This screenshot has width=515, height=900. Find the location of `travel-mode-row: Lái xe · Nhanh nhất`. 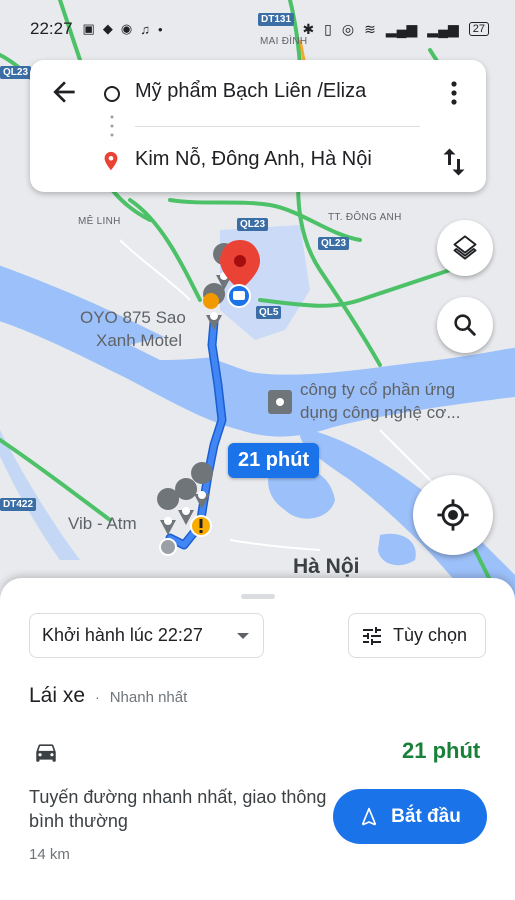

travel-mode-row: Lái xe · Nhanh nhất is located at coordinates (108, 696).